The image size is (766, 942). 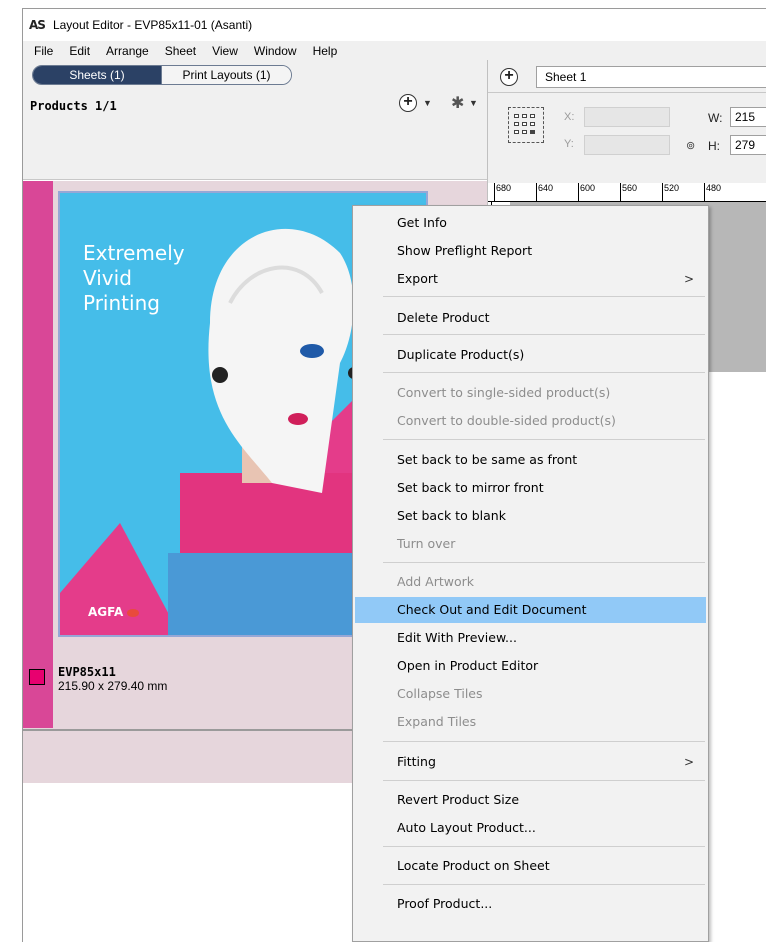 What do you see at coordinates (509, 77) in the screenshot?
I see `add-sheet-icon: +` at bounding box center [509, 77].